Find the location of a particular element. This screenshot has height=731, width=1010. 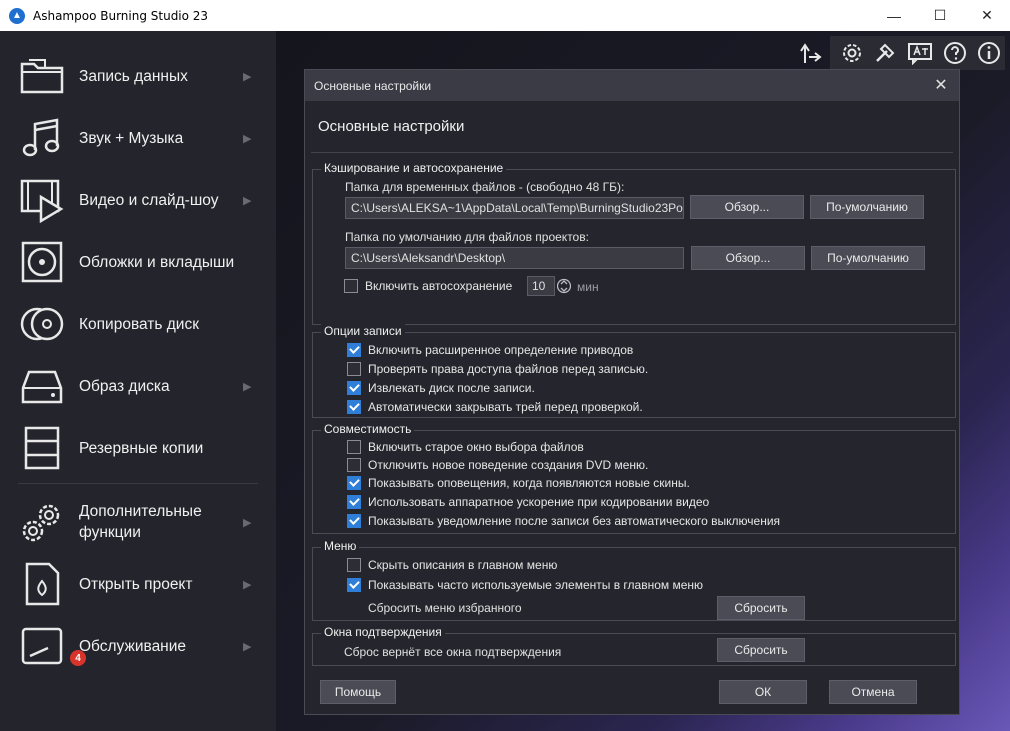

sidebar-item-open-project: Открыть проект ▶ is located at coordinates (138, 584).